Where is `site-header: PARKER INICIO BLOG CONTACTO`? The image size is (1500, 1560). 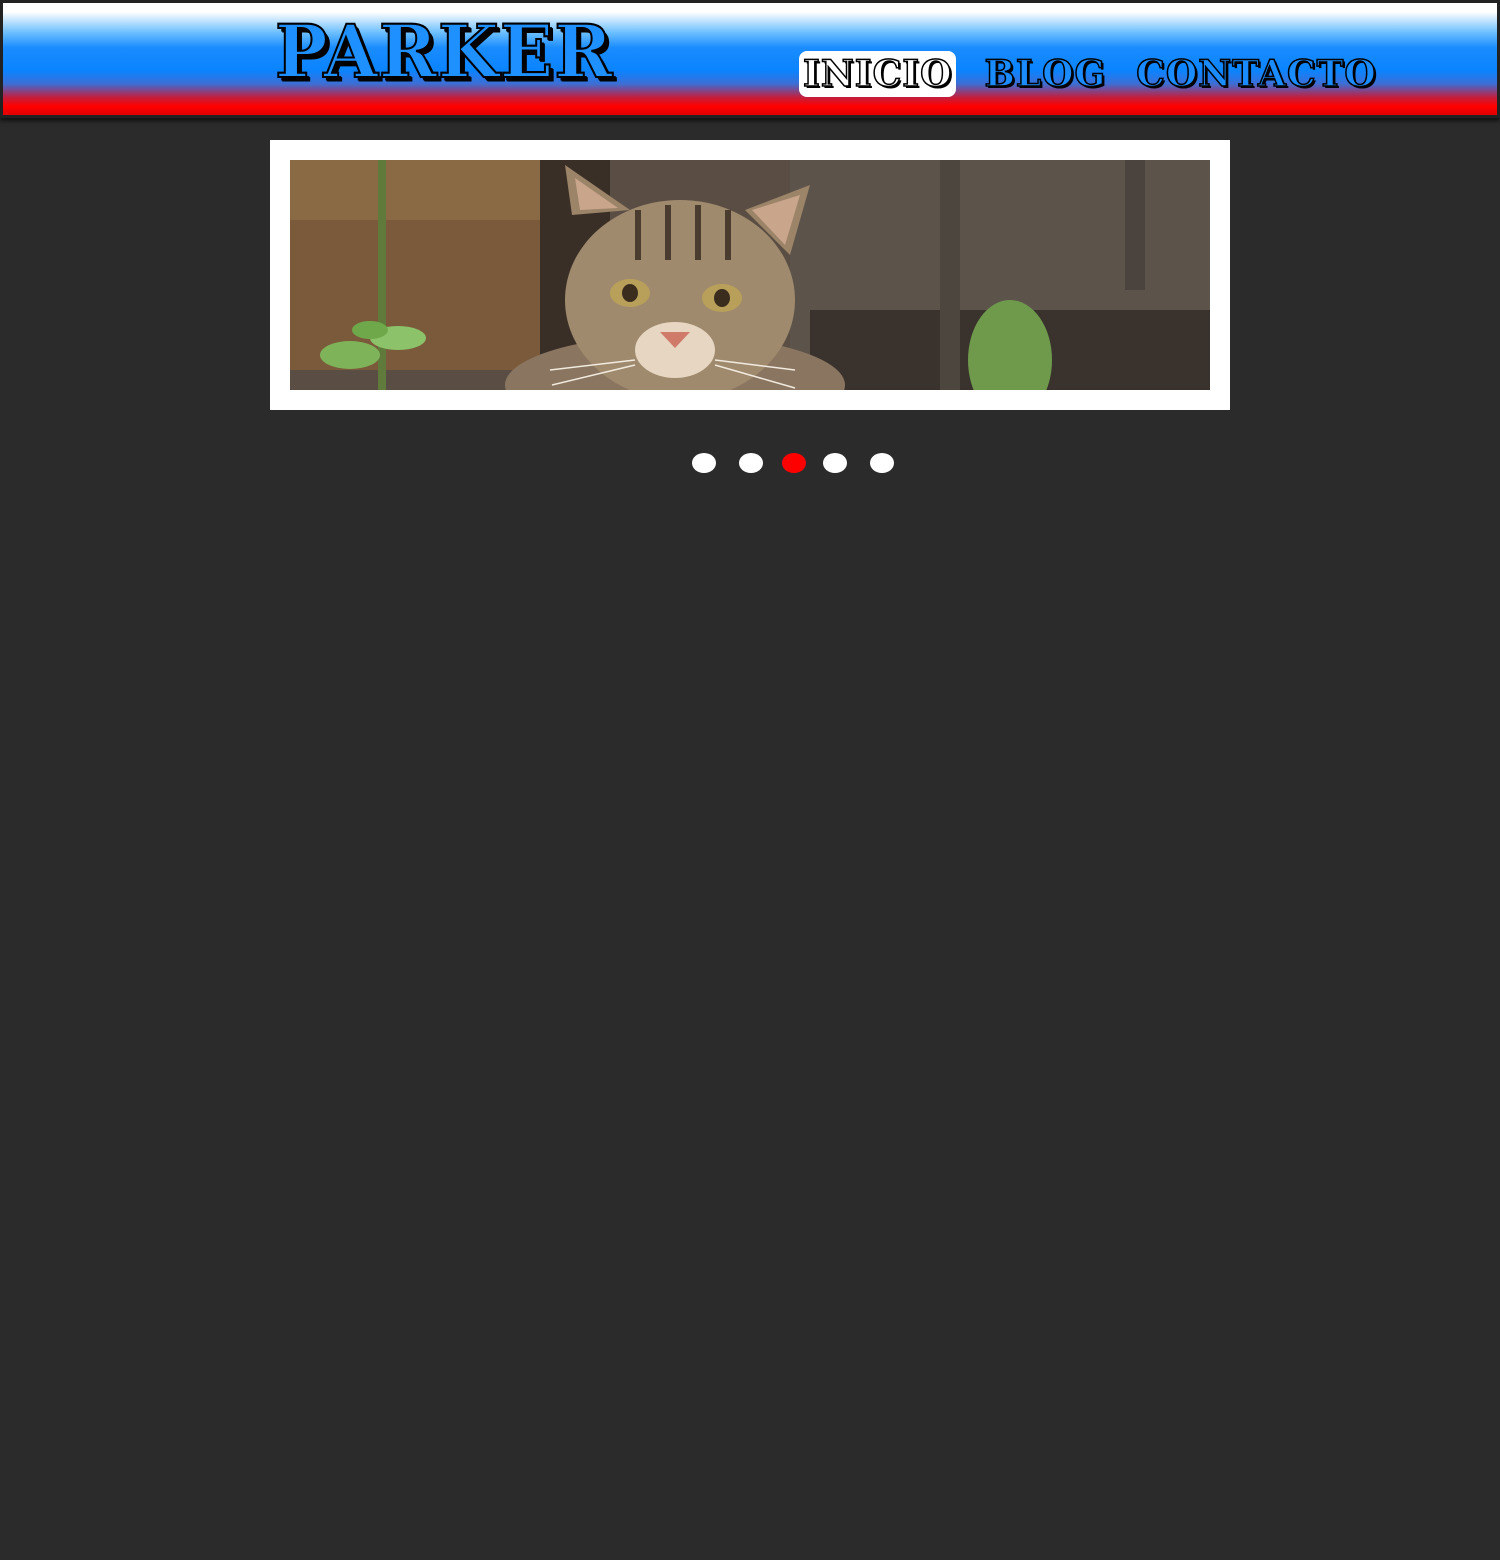 site-header: PARKER INICIO BLOG CONTACTO is located at coordinates (750, 59).